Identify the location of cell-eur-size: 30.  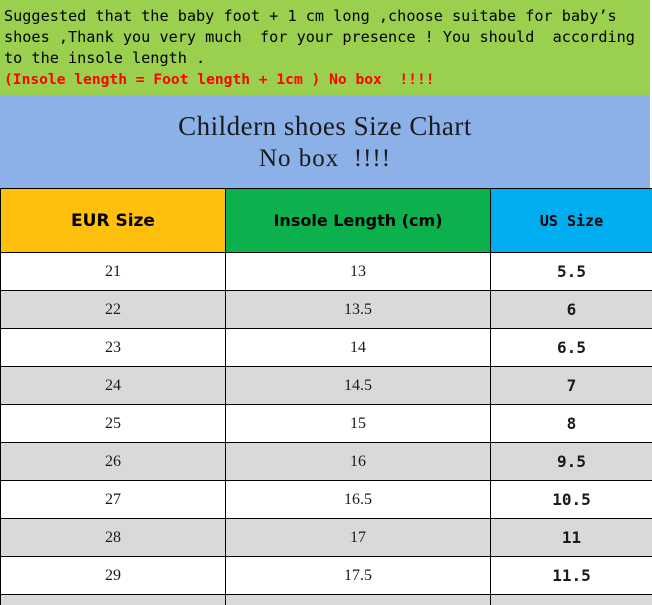
(113, 599).